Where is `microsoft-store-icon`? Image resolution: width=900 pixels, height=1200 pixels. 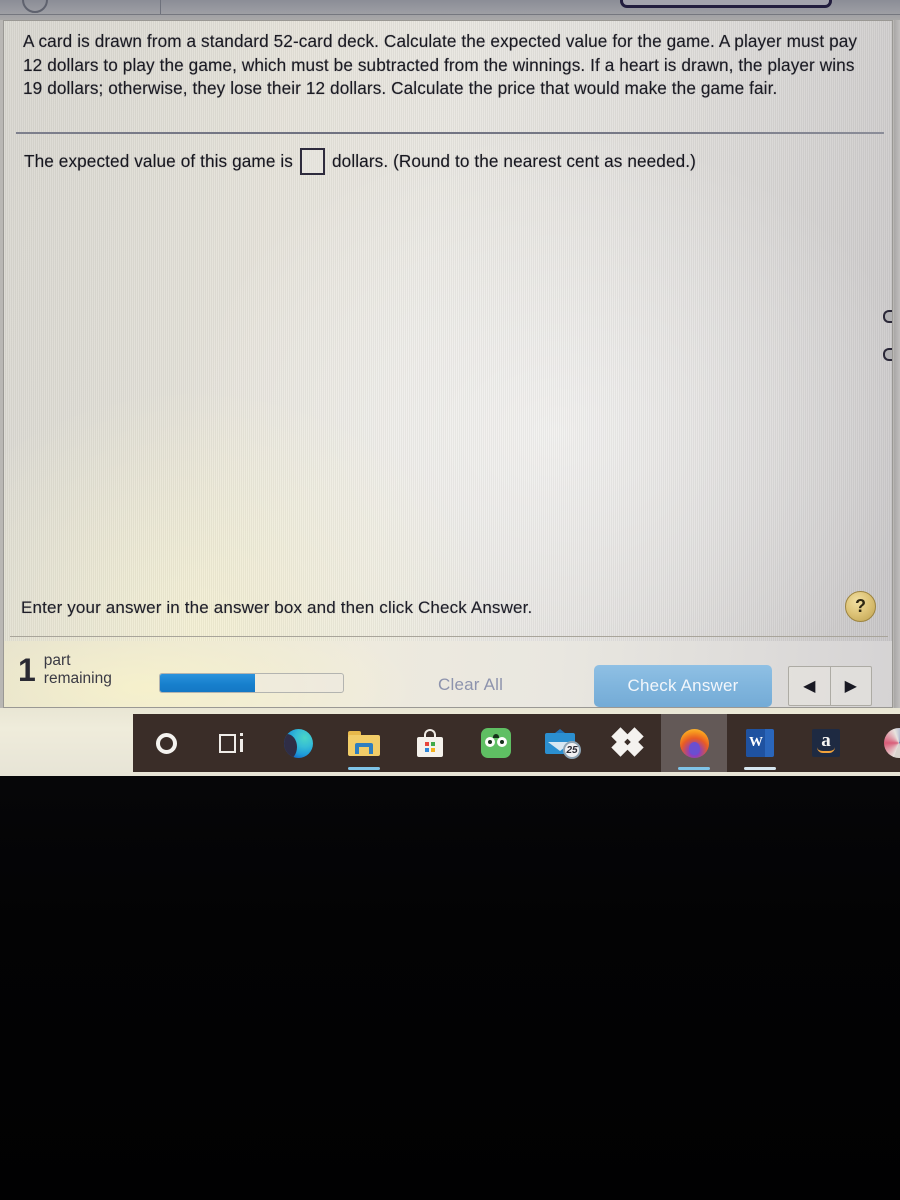
microsoft-store-icon is located at coordinates (430, 743).